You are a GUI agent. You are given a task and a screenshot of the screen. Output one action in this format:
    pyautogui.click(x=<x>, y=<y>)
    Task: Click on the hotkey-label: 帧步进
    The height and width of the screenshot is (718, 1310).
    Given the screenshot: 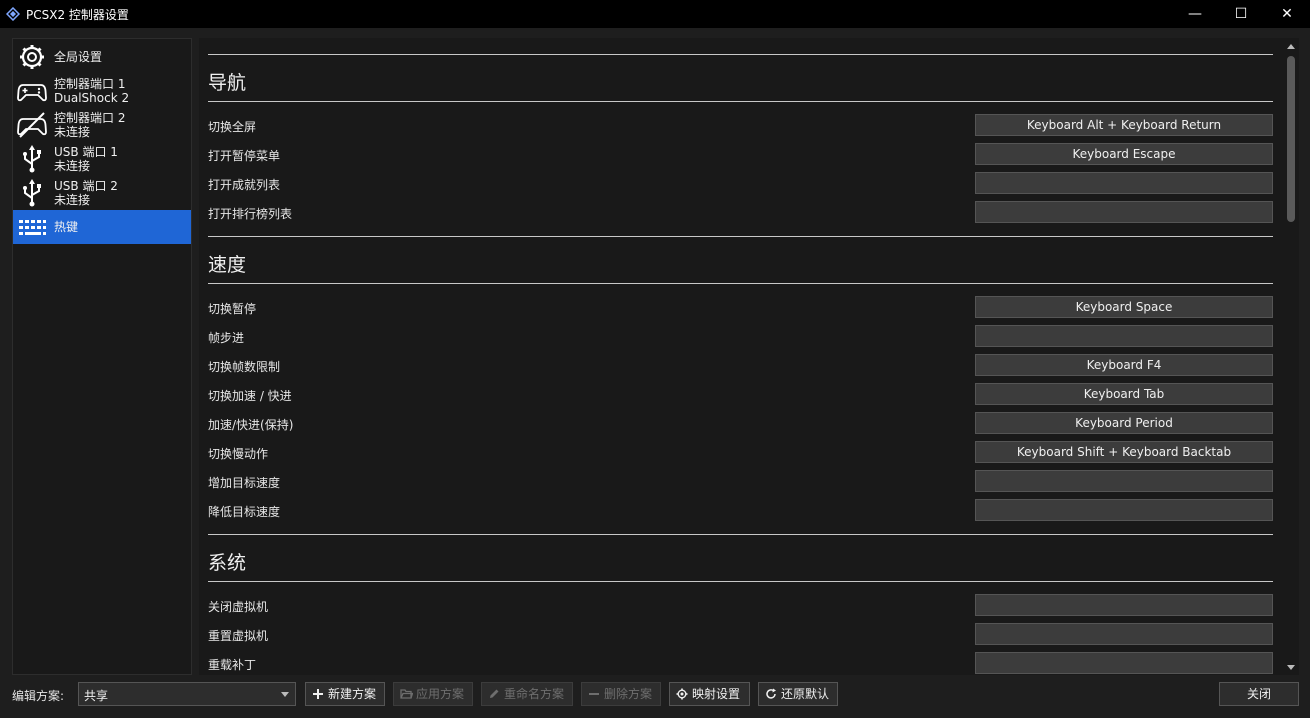 What is the action you would take?
    pyautogui.click(x=226, y=338)
    